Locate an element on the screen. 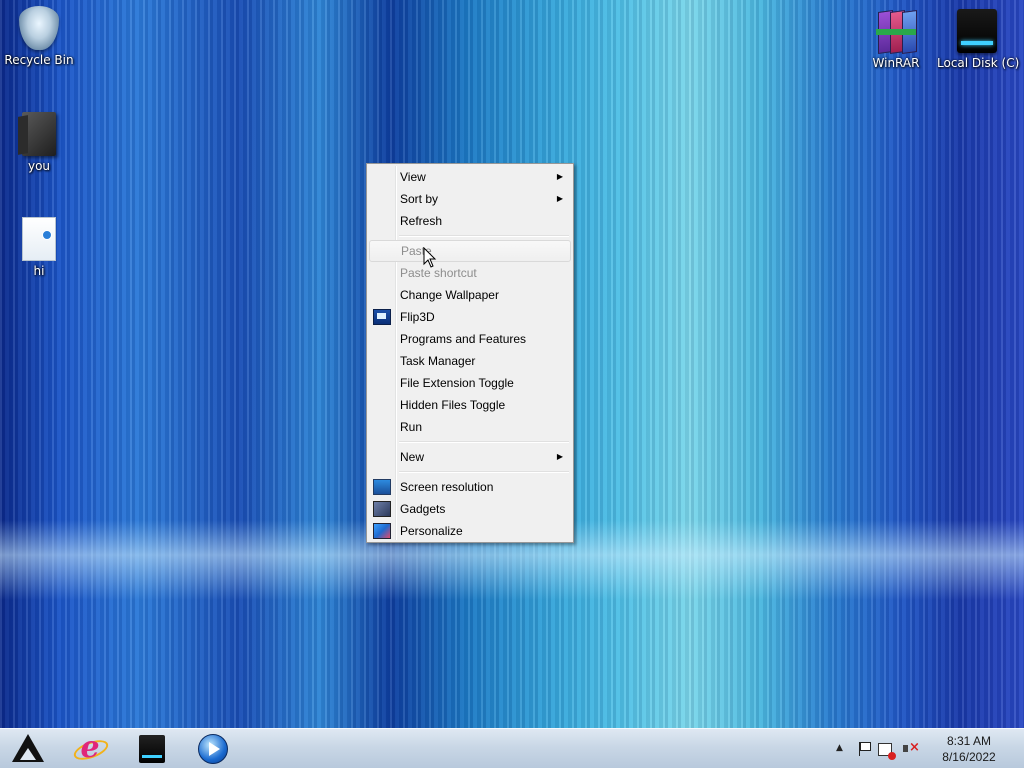  menu-item-refresh: Refresh is located at coordinates (470, 221).